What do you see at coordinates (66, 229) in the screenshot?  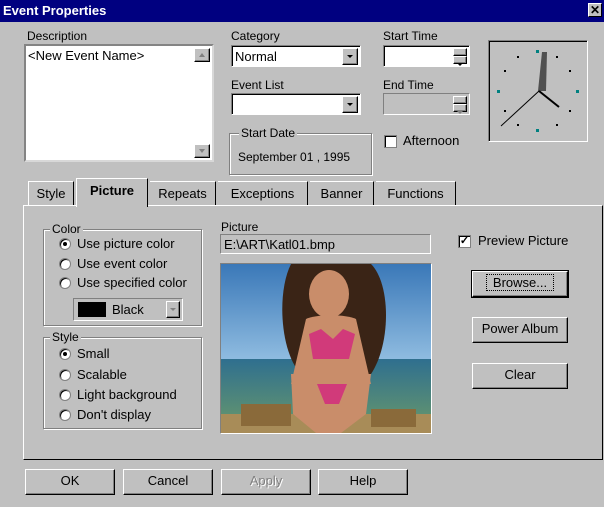 I see `color-group-label: Color` at bounding box center [66, 229].